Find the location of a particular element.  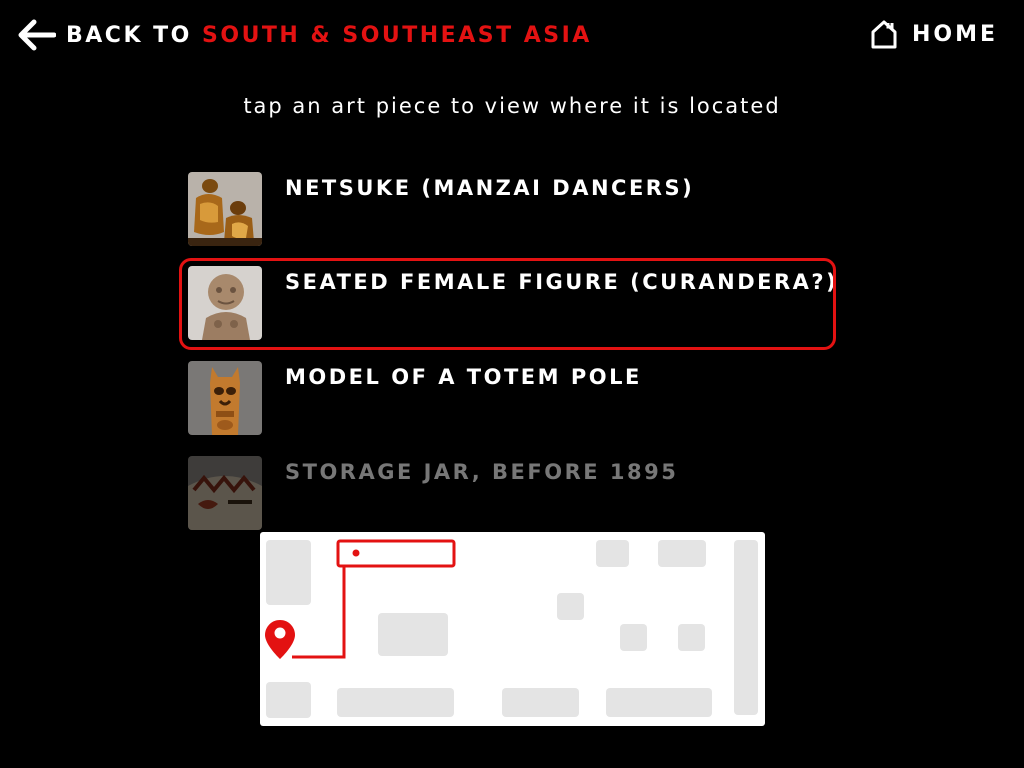

art-piece-item-seated-female-figure: SEATED FEMALE FIGURE (CURANDERA?) is located at coordinates (512, 303).